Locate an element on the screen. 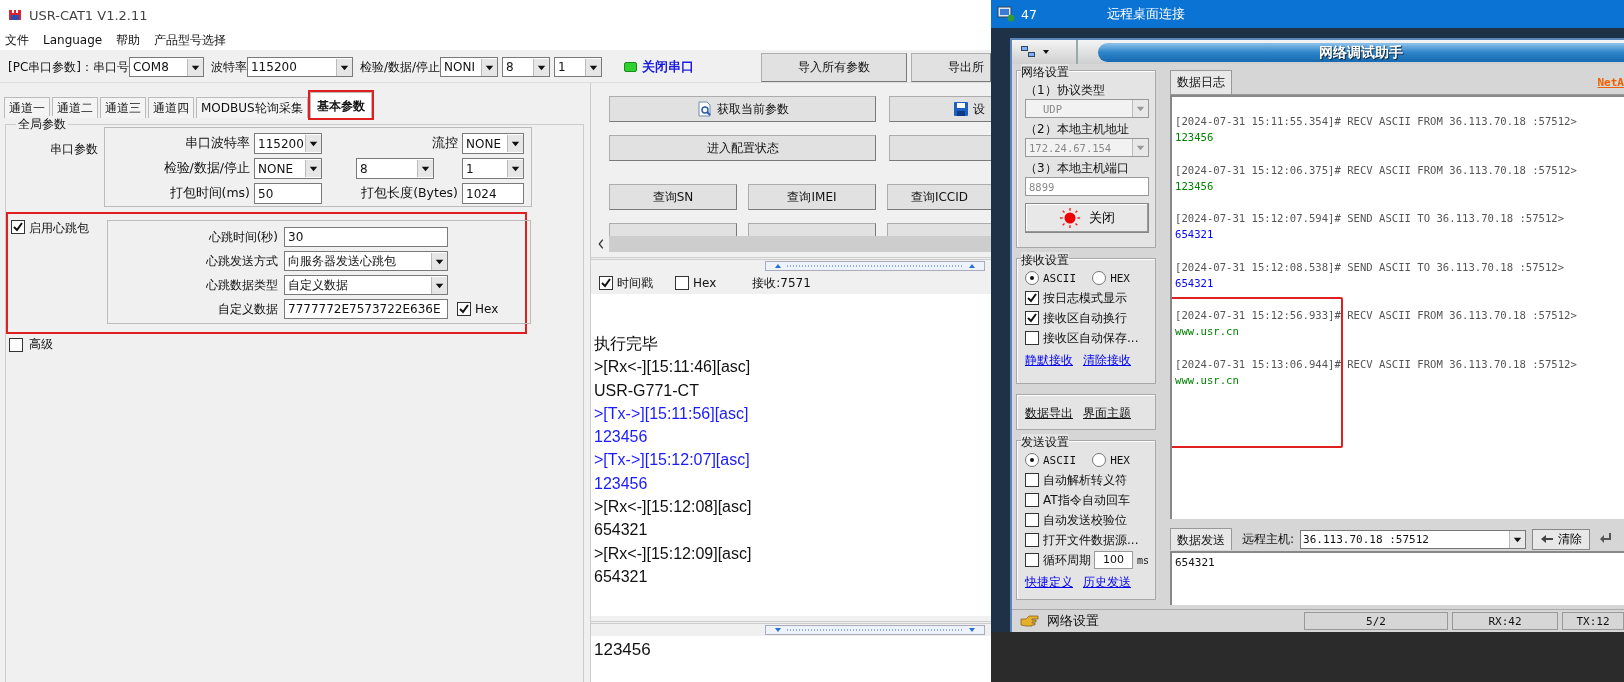  clear-button: 清除 is located at coordinates (1561, 539).